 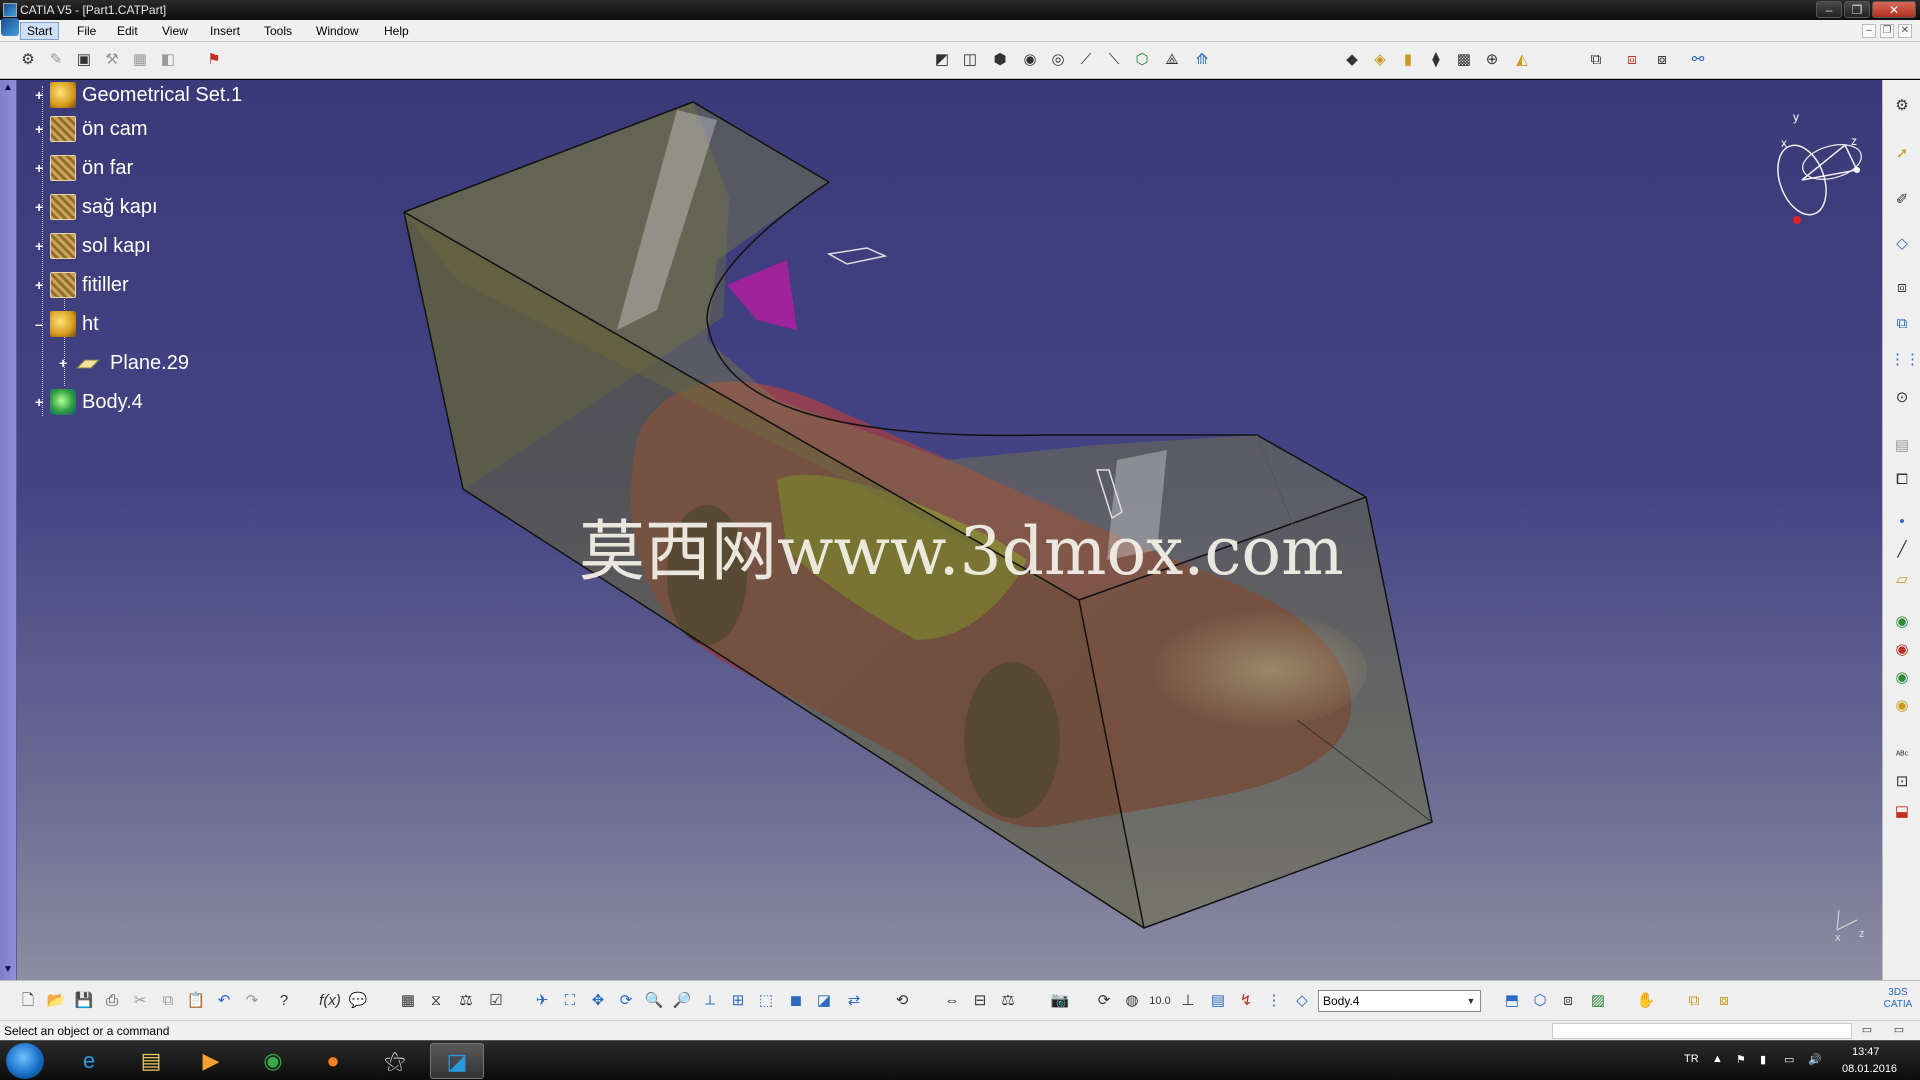 What do you see at coordinates (1160, 1001) in the screenshot?
I see `dimension-icon: 10.0` at bounding box center [1160, 1001].